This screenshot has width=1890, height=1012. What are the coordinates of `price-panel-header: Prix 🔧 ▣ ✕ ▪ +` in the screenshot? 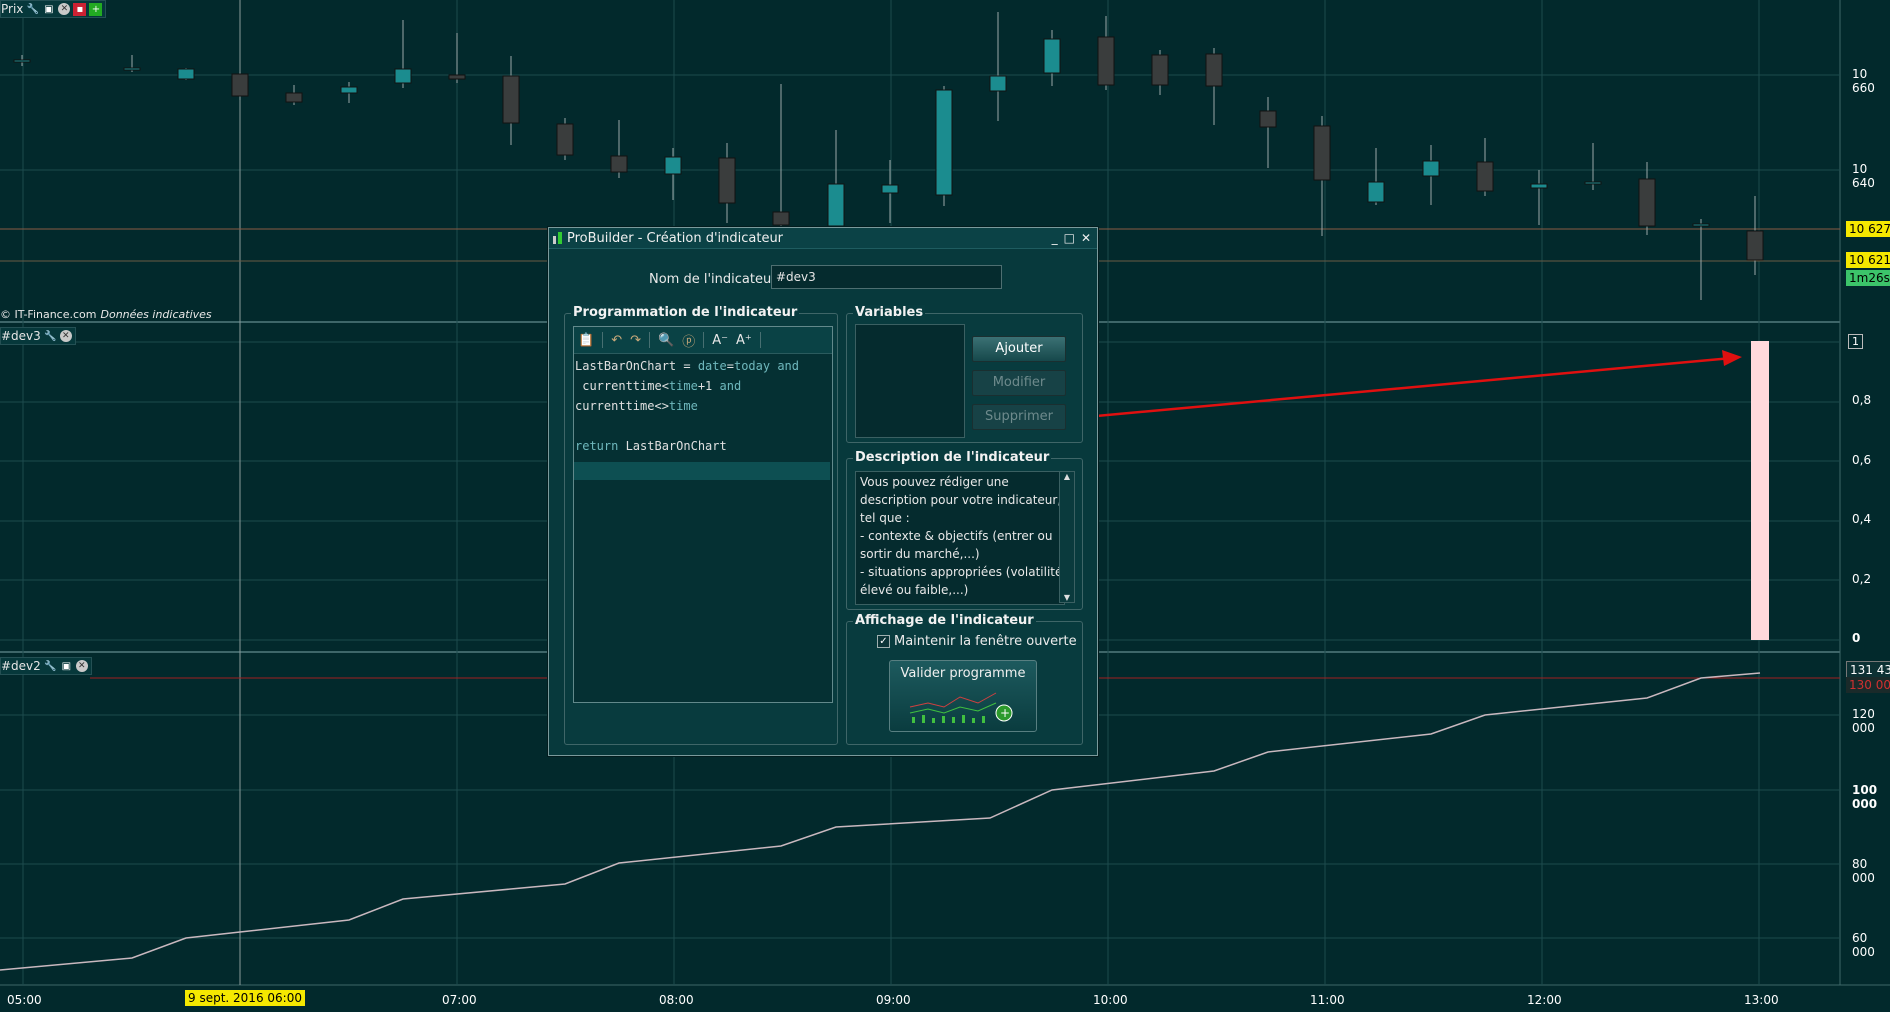 It's located at (53, 9).